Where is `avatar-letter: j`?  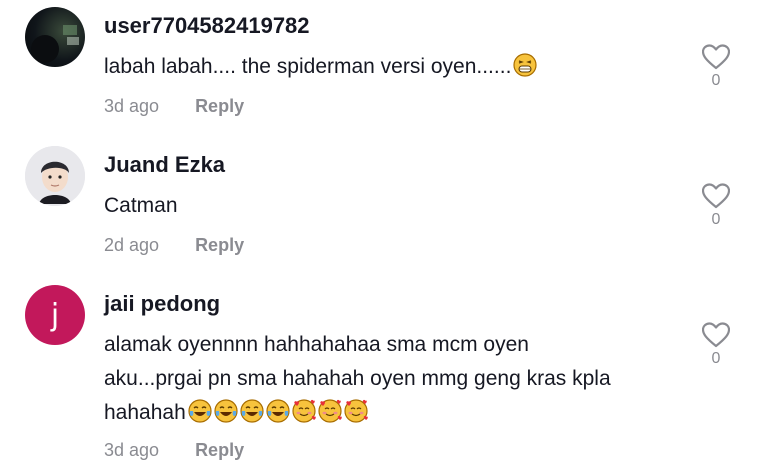
avatar-letter: j is located at coordinates (55, 315).